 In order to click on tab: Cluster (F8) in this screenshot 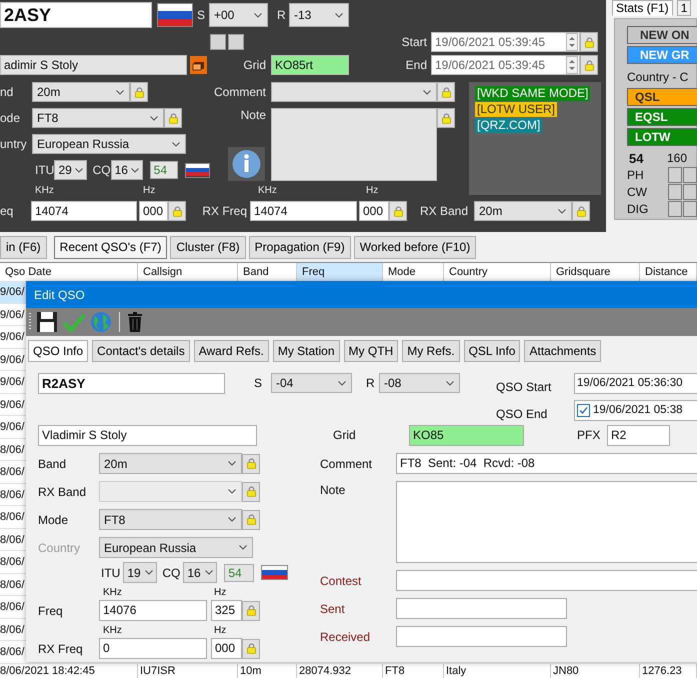, I will do `click(208, 247)`.